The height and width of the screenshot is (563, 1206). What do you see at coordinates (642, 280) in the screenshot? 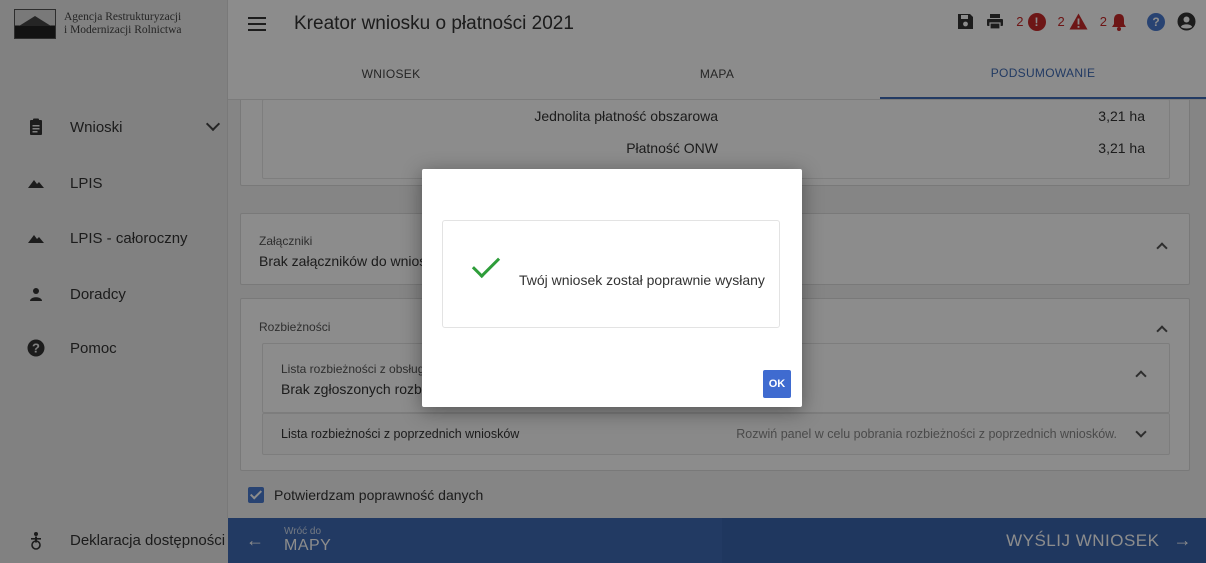
I see `dialog-message: Twój wniosek został poprawnie wysłany` at bounding box center [642, 280].